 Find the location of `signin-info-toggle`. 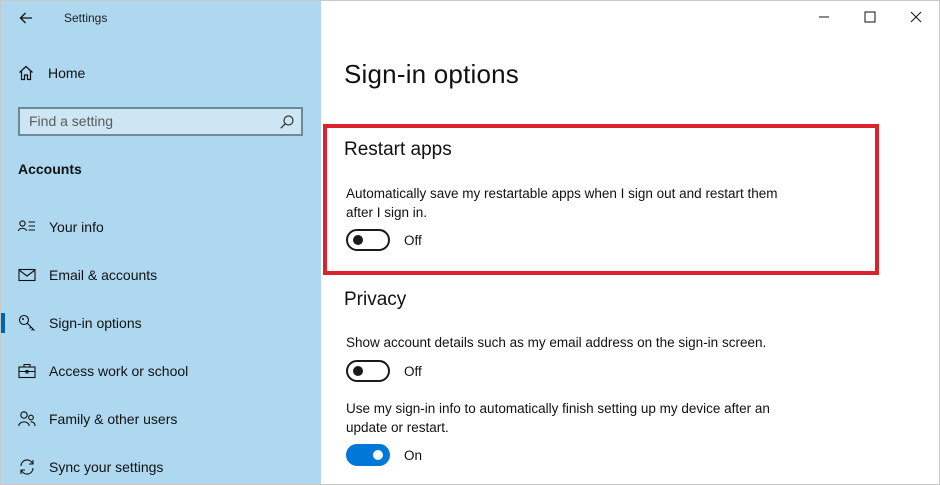

signin-info-toggle is located at coordinates (368, 455).